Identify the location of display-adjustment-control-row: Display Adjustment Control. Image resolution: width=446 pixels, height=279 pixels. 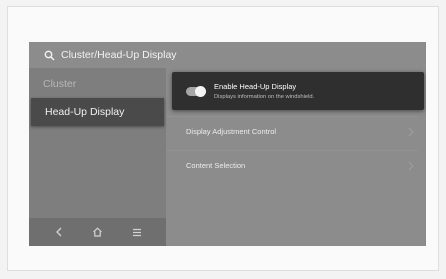
(292, 131).